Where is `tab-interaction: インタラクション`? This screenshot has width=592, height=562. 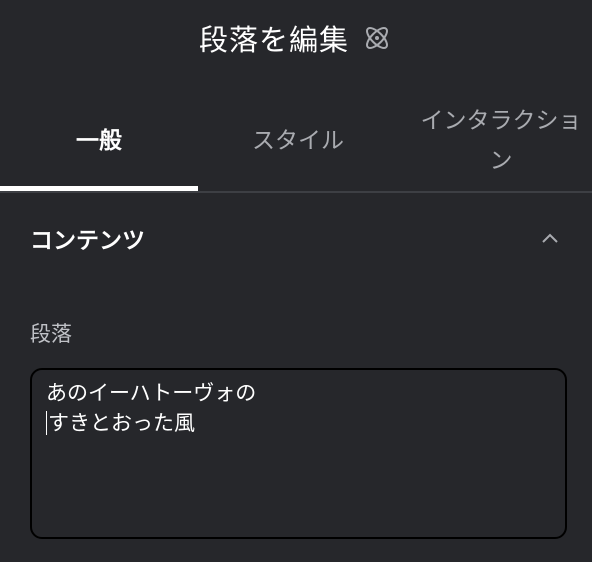 tab-interaction: インタラクション is located at coordinates (501, 140).